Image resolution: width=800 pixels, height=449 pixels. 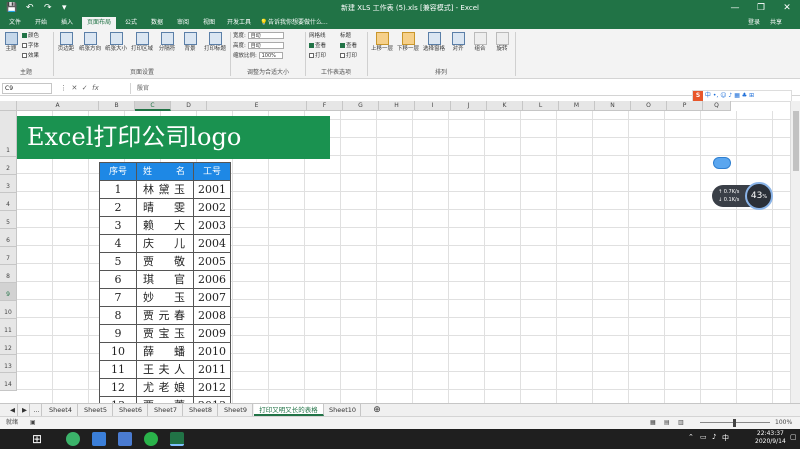 I want to click on headings-view-checkbox: 查看, so click(x=348, y=46).